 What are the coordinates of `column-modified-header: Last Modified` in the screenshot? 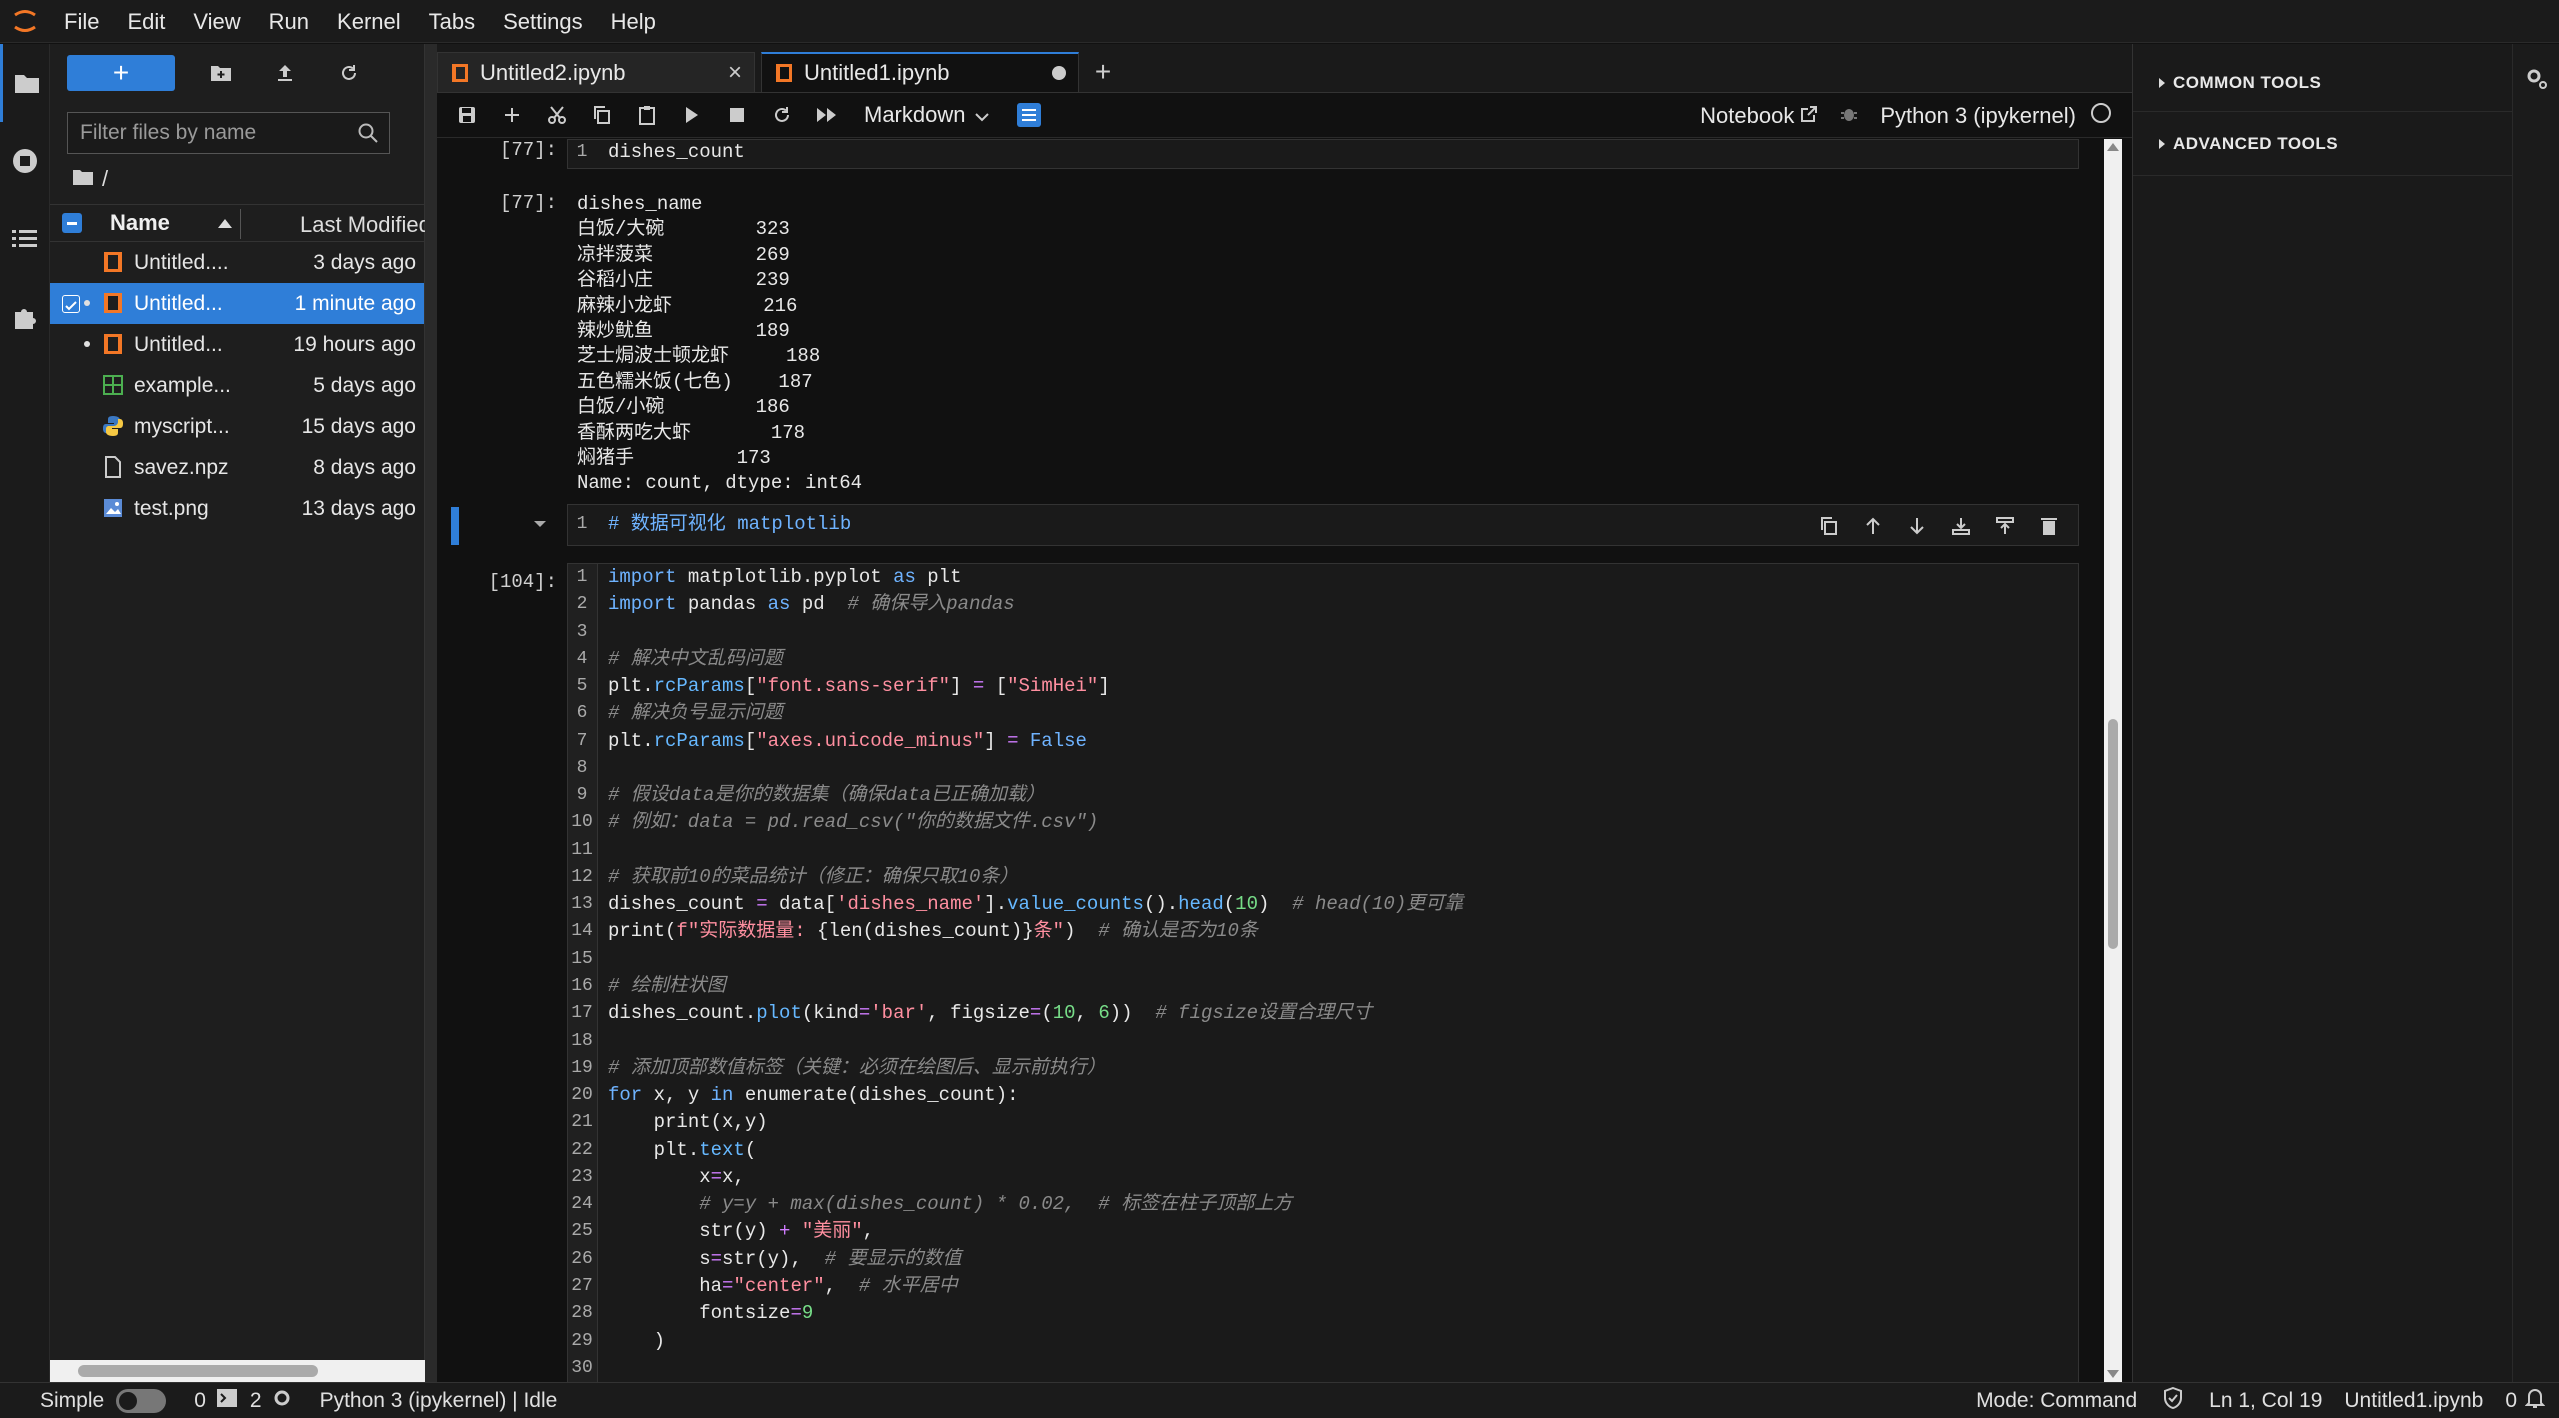 It's located at (365, 225).